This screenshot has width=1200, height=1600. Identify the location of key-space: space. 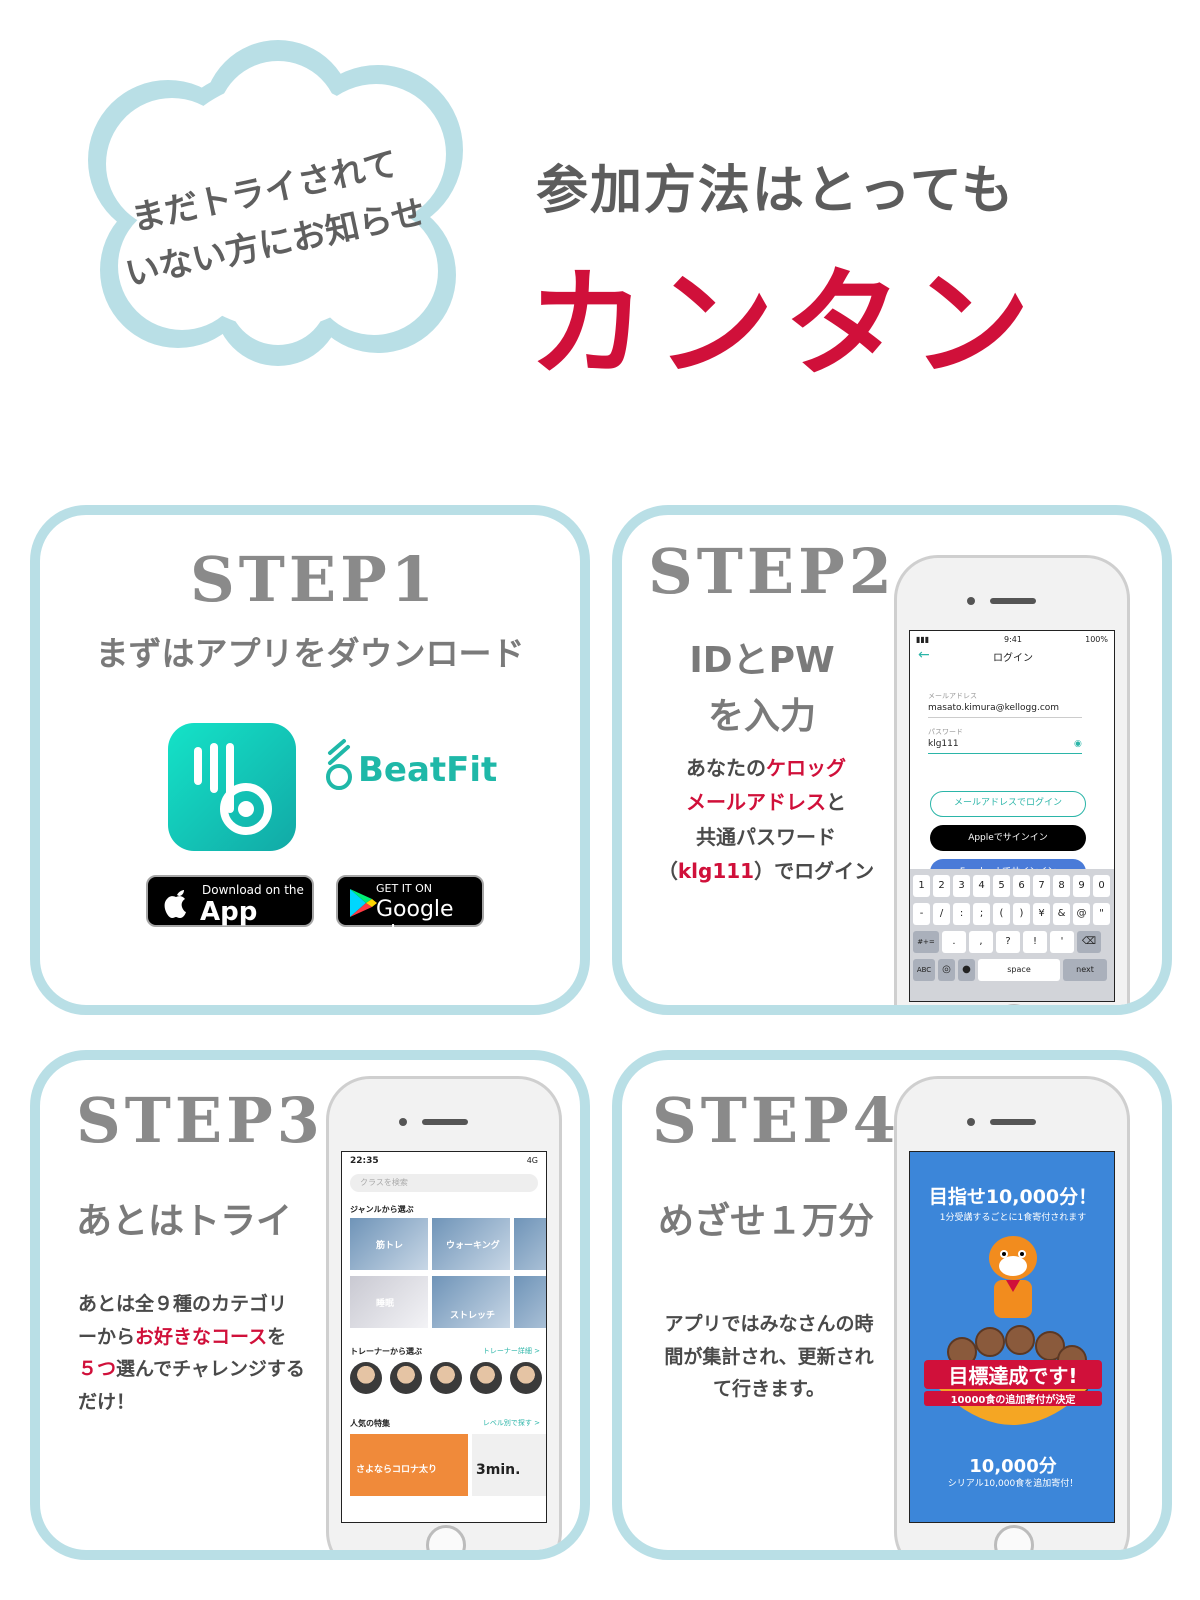
(1019, 970).